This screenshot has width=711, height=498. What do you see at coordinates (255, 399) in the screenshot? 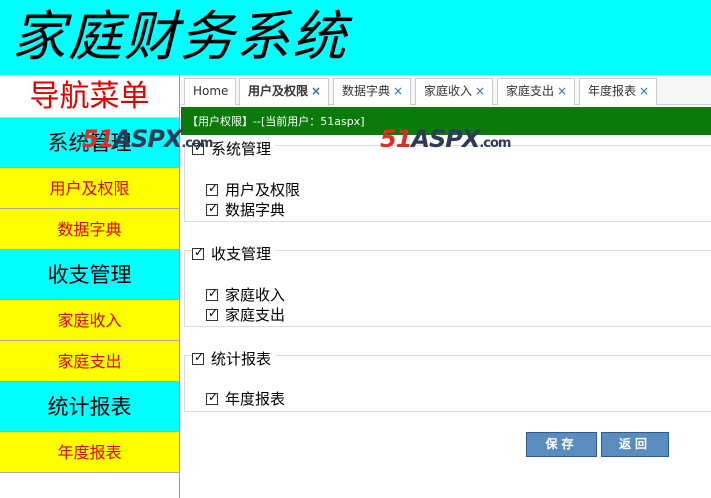
I see `permission-label: 年度报表` at bounding box center [255, 399].